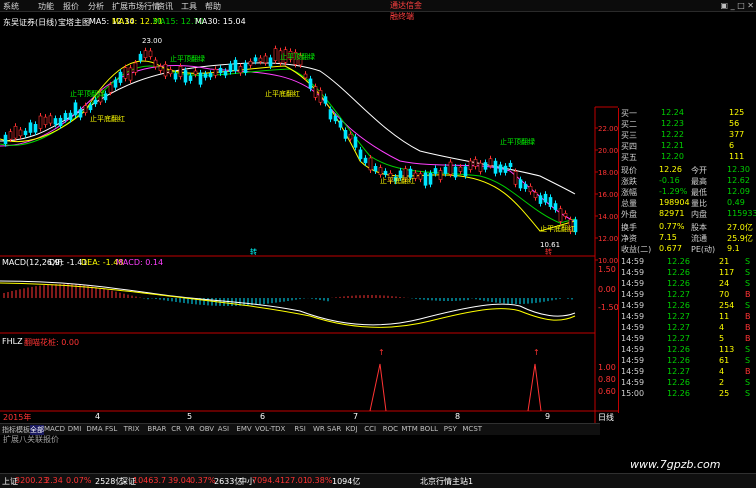 The width and height of the screenshot is (756, 488). What do you see at coordinates (687, 238) in the screenshot?
I see `stat-row: 净资 7.15 流通 25.9亿` at bounding box center [687, 238].